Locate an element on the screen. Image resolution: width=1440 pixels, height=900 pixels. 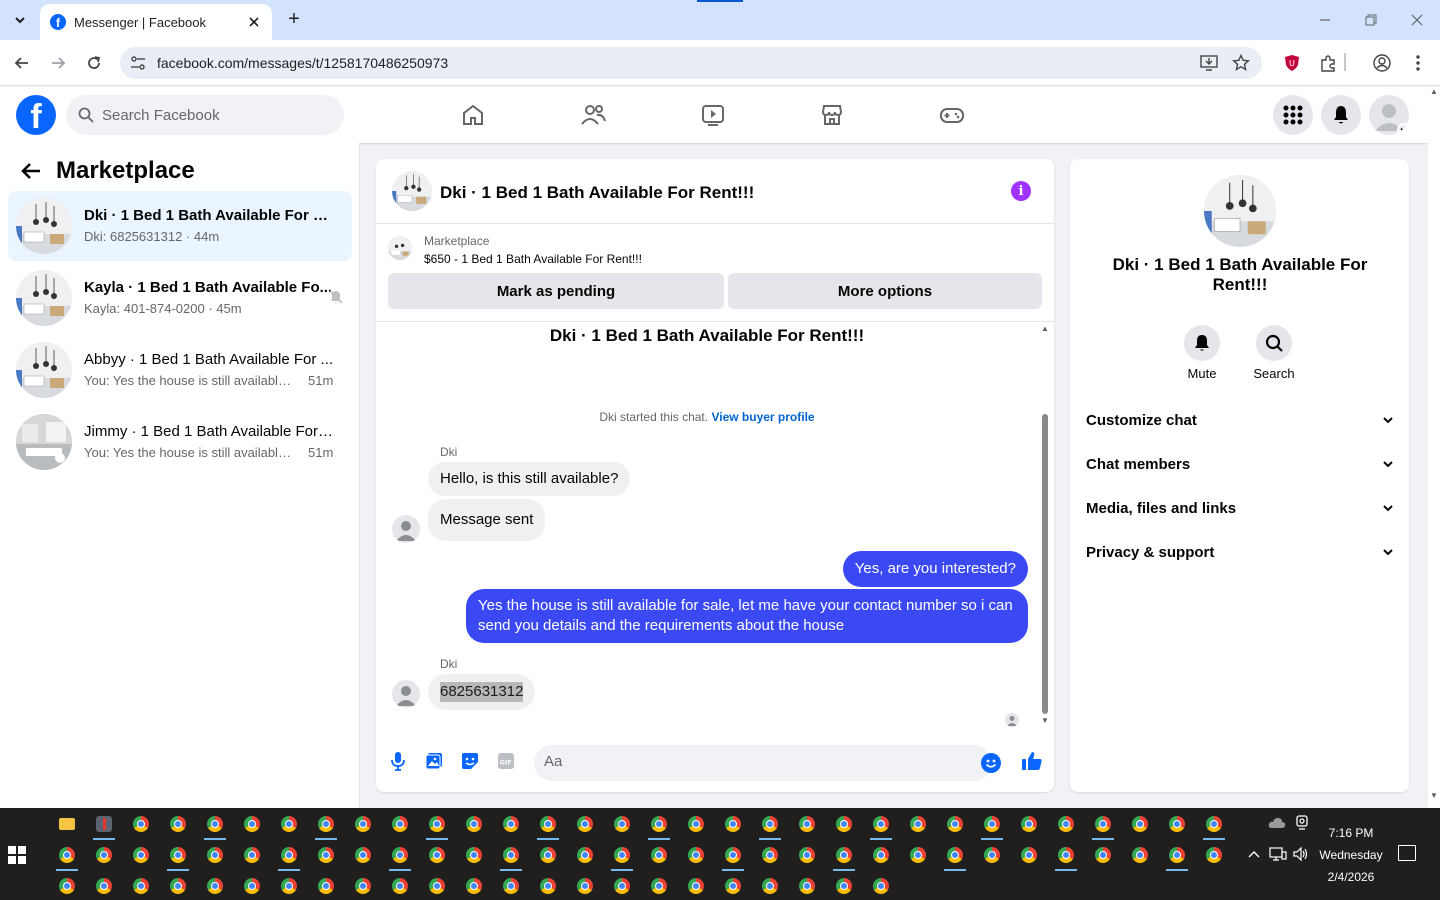
volume-speaker-icon is located at coordinates (1301, 854).